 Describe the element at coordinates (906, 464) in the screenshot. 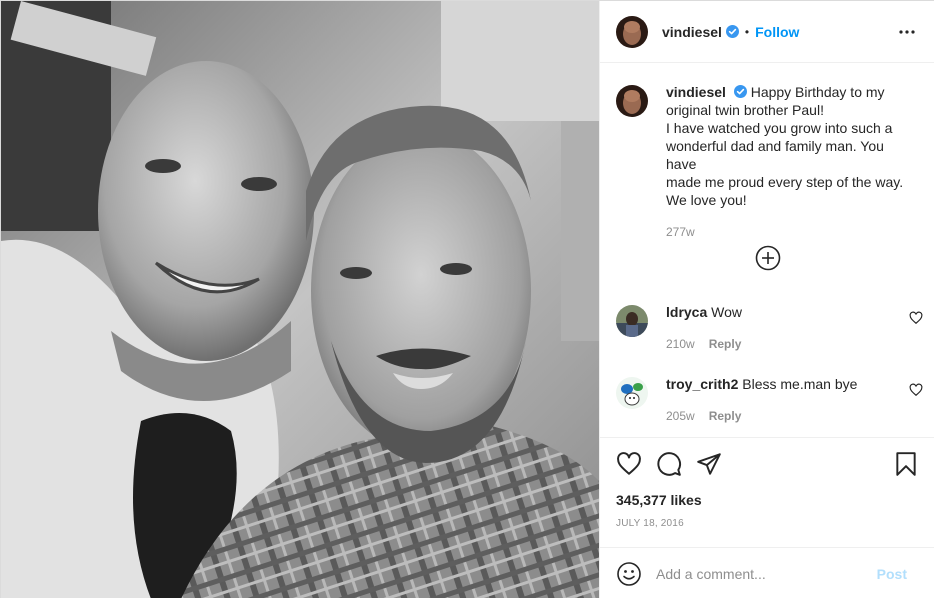

I see `bookmark-icon` at that location.